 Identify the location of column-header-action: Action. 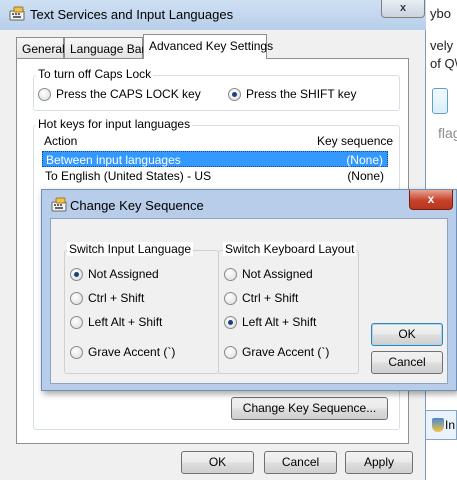
(60, 141).